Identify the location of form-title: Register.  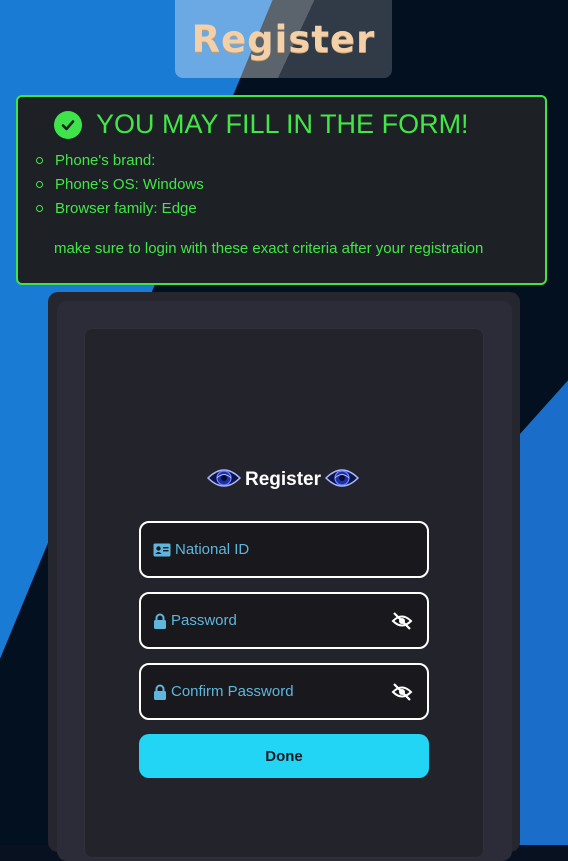
(283, 479).